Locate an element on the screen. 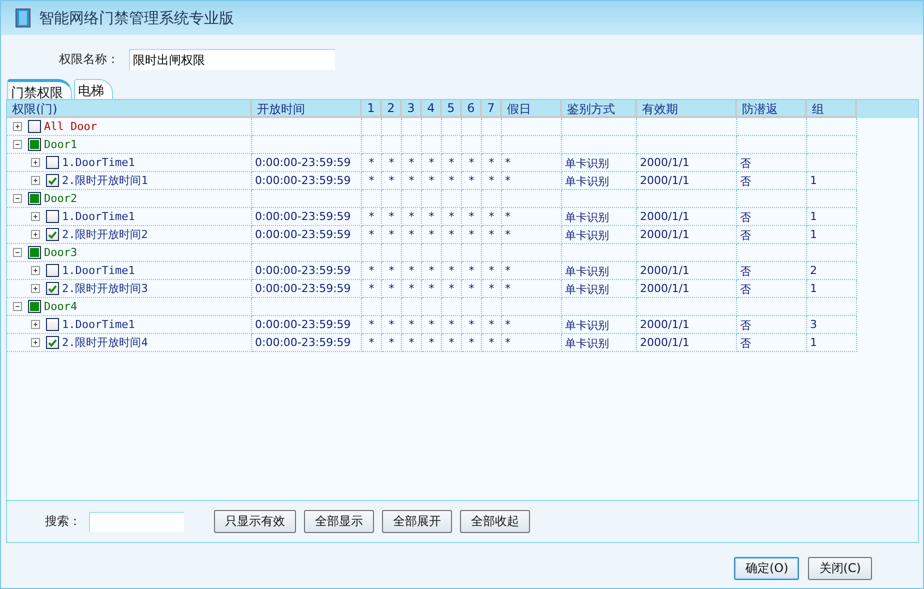 This screenshot has width=924, height=589. tree-item-label: All Door is located at coordinates (70, 126).